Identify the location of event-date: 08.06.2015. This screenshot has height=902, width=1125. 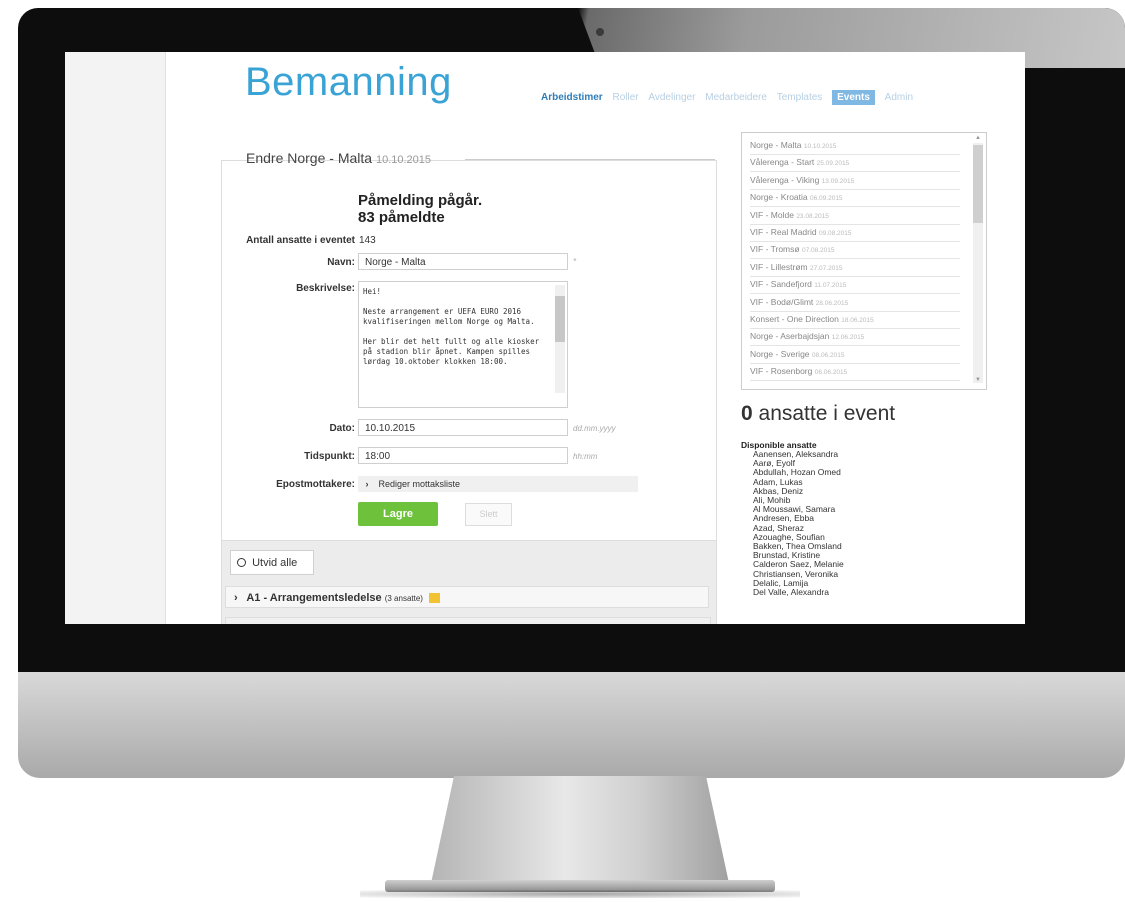
(828, 355).